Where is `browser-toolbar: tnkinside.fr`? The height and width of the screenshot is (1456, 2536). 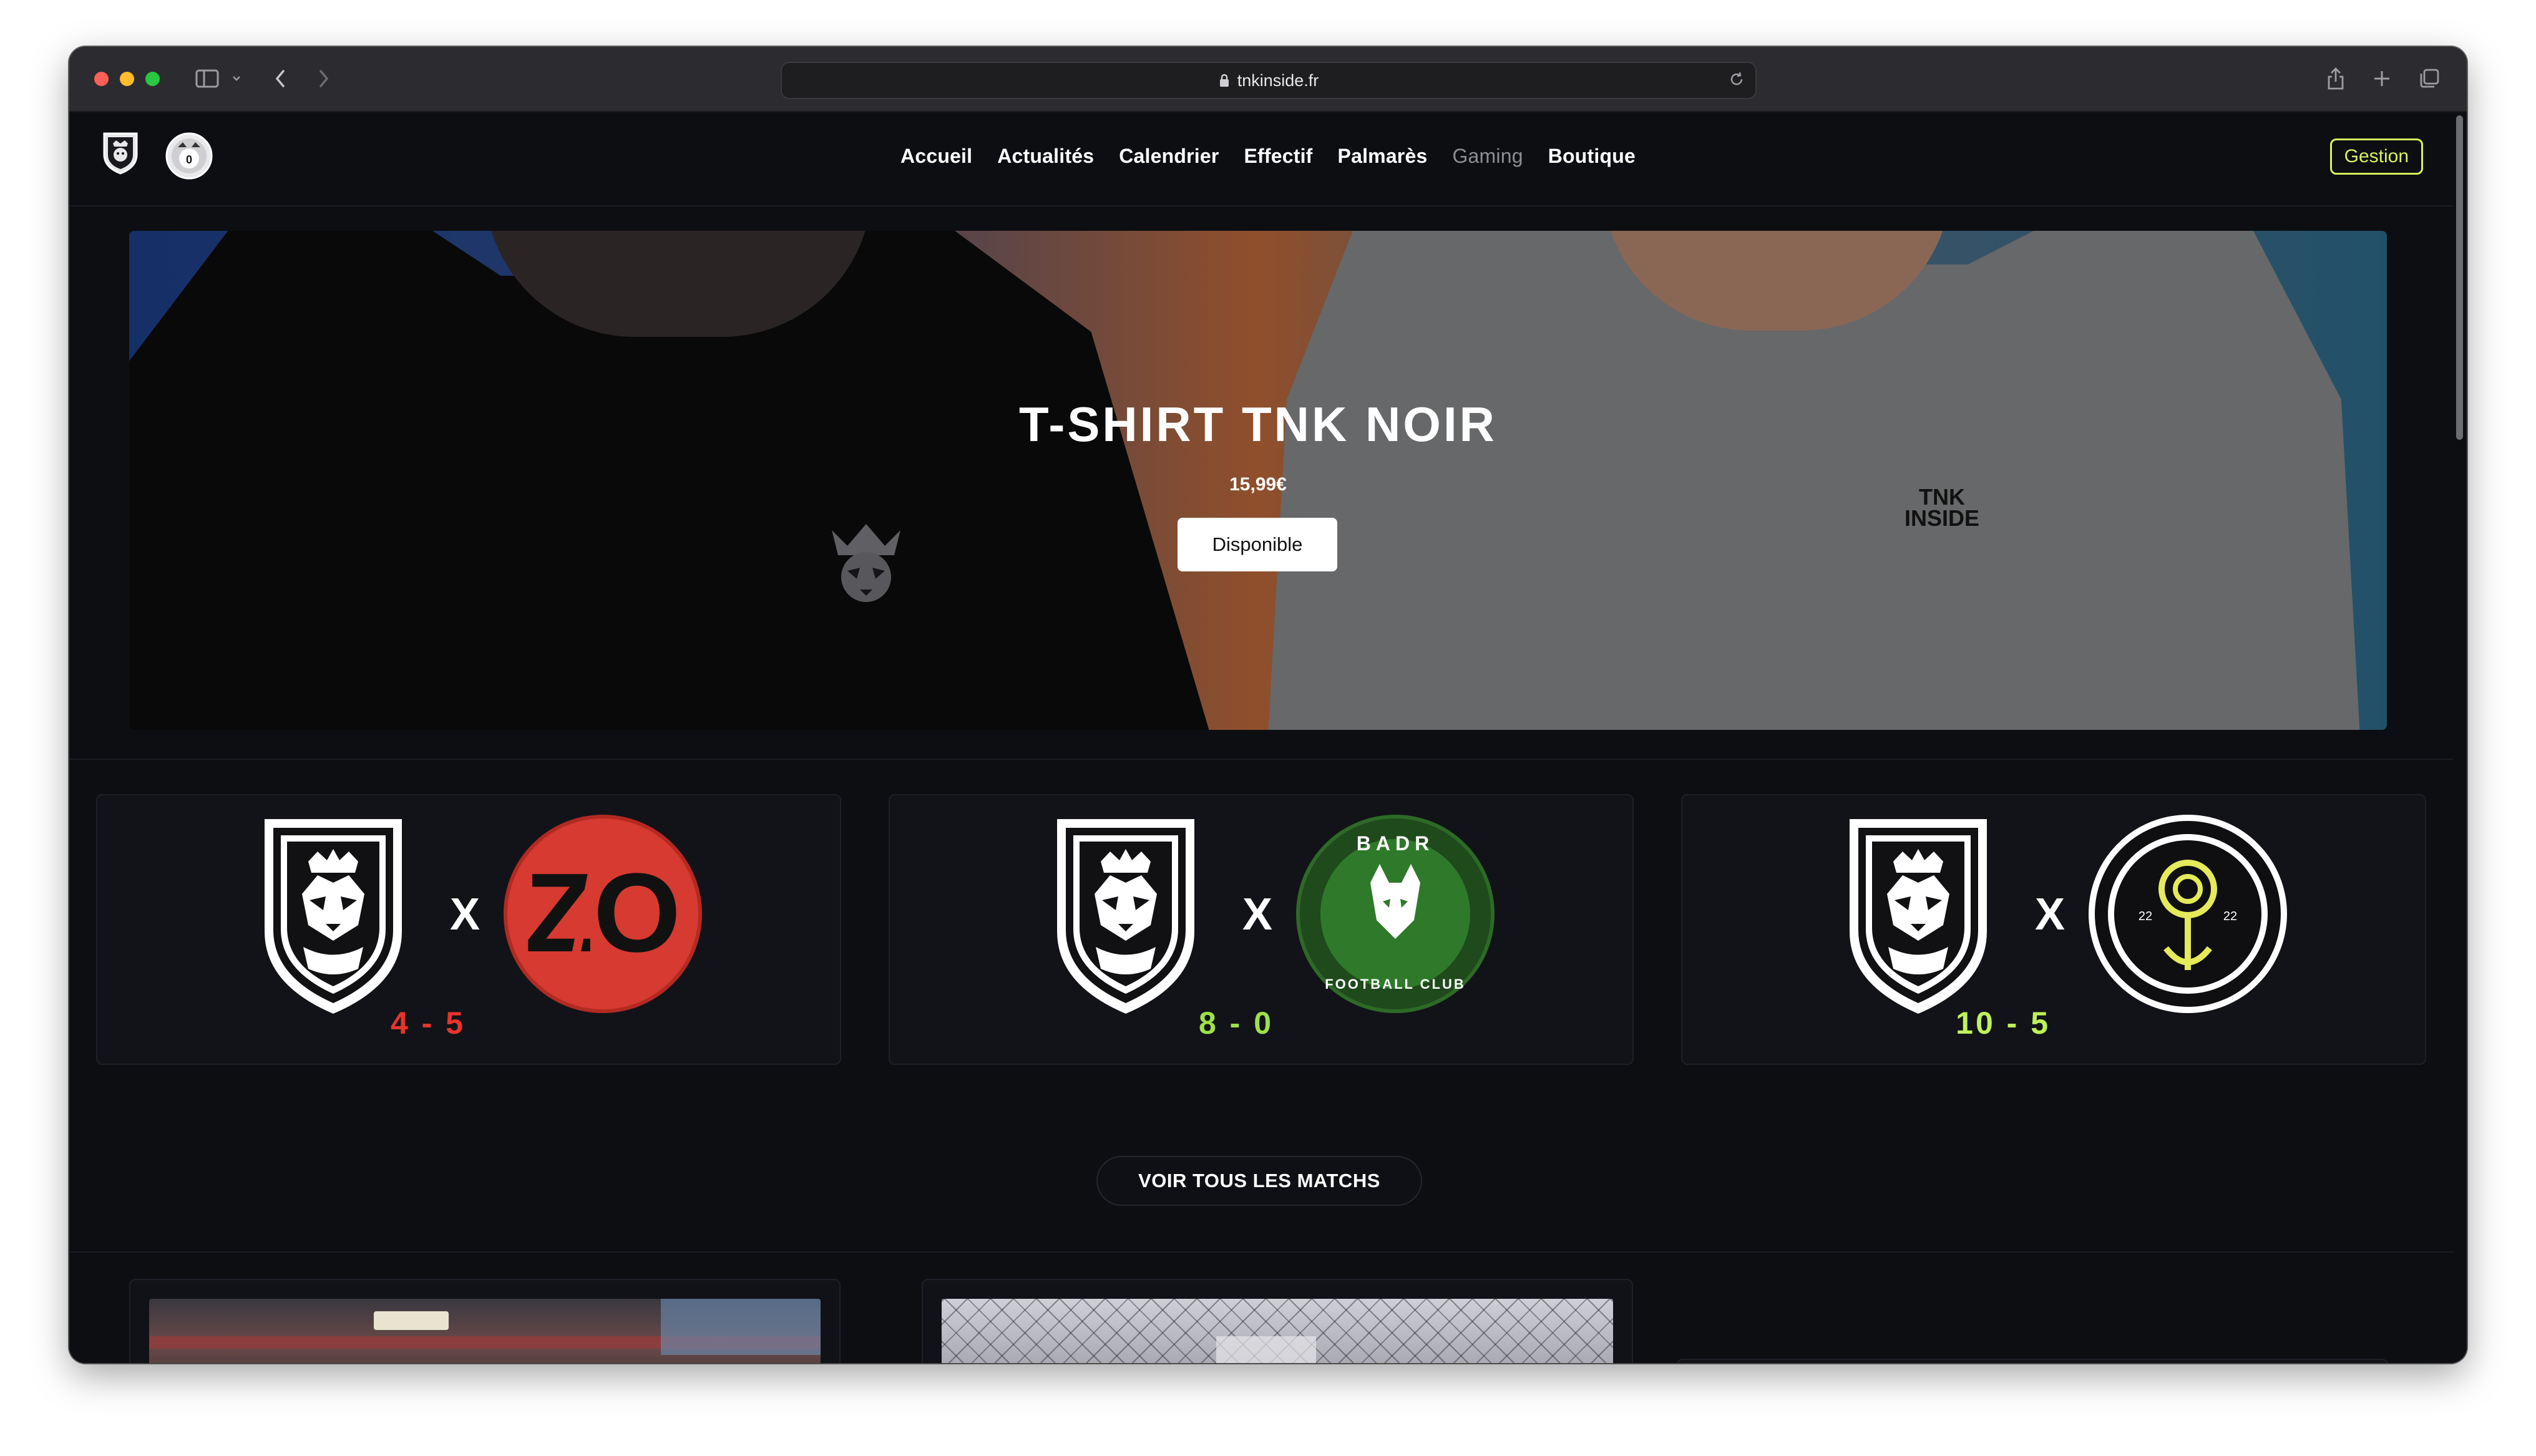
browser-toolbar: tnkinside.fr is located at coordinates (1268, 79).